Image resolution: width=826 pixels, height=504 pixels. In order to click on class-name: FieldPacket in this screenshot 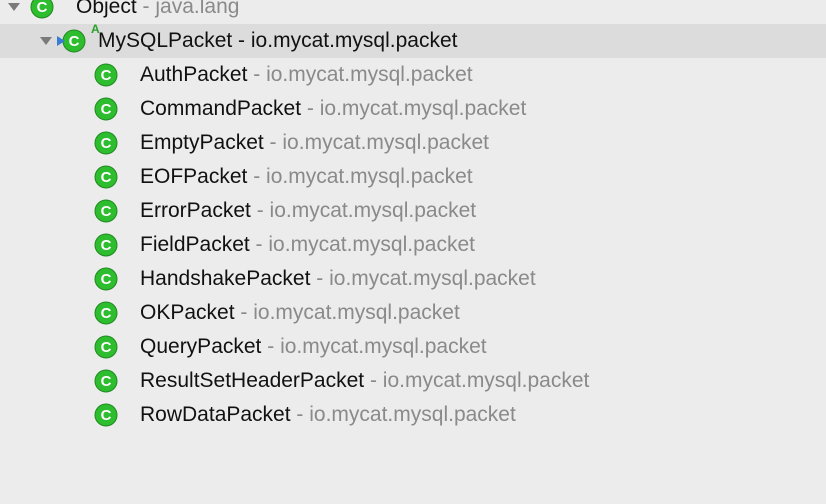, I will do `click(195, 244)`.